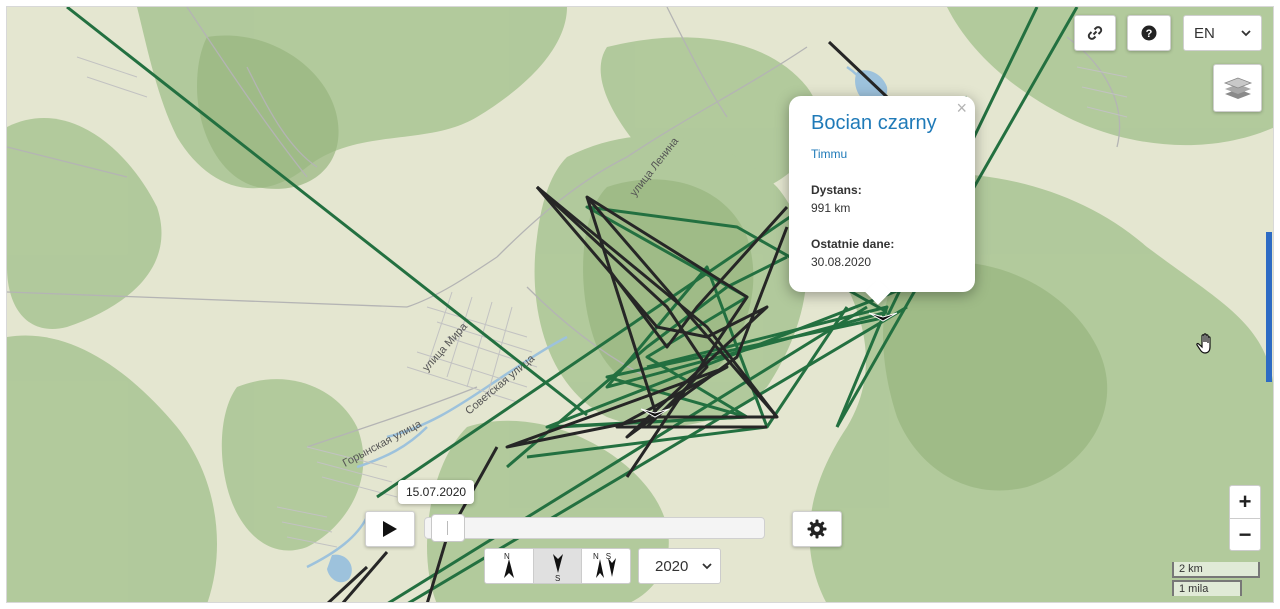 The height and width of the screenshot is (609, 1280). I want to click on bird-species-title: Bocian czarny, so click(874, 123).